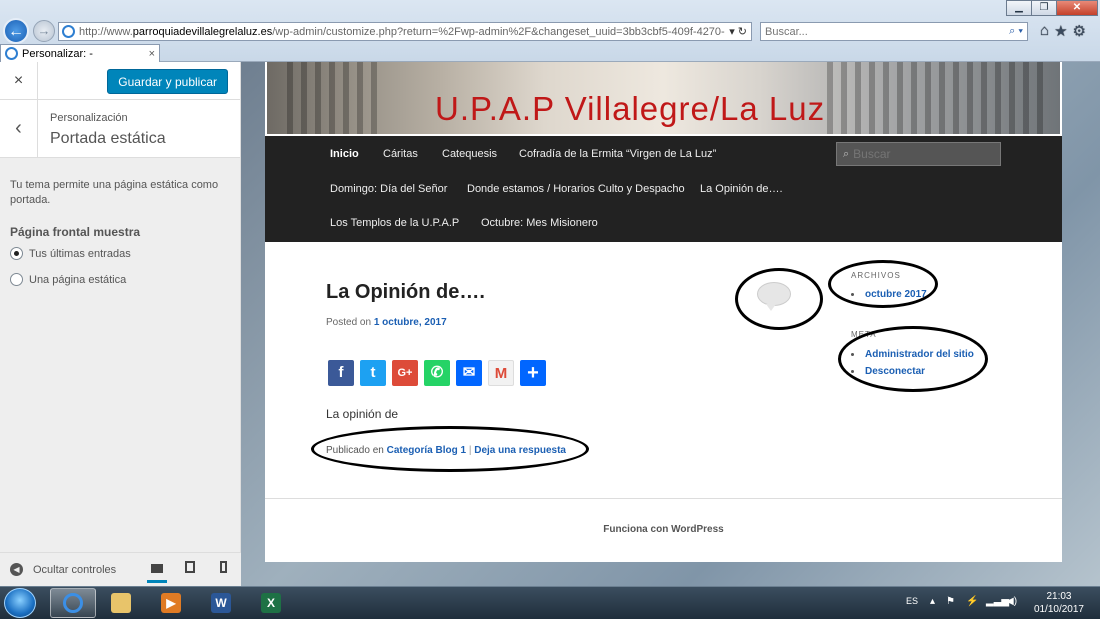 The image size is (1100, 619). Describe the element at coordinates (617, 154) in the screenshot. I see `nav-item-cofradia: Cofradía de la Ermita “Virgen de La Luz”` at that location.